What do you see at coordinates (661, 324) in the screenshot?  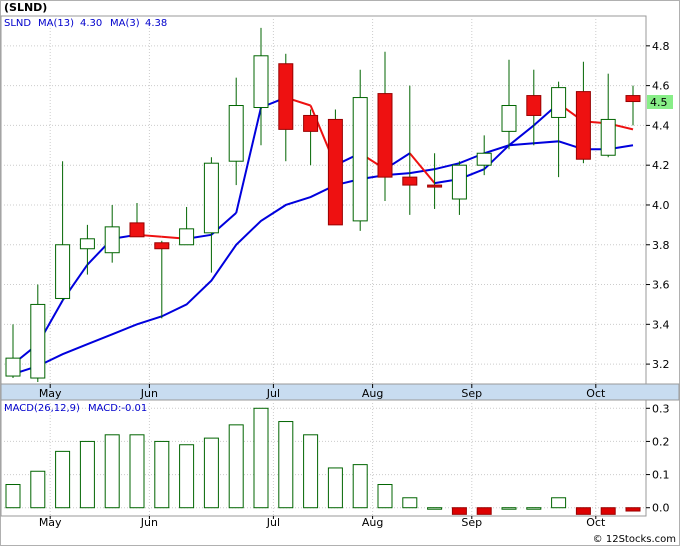 I see `price-y-tick-label: 3.4` at bounding box center [661, 324].